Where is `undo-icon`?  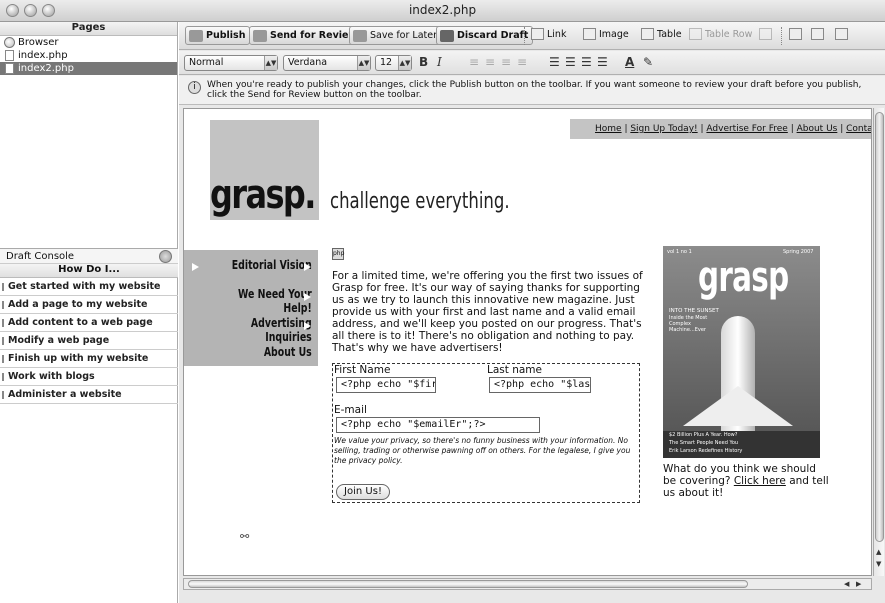 undo-icon is located at coordinates (795, 34).